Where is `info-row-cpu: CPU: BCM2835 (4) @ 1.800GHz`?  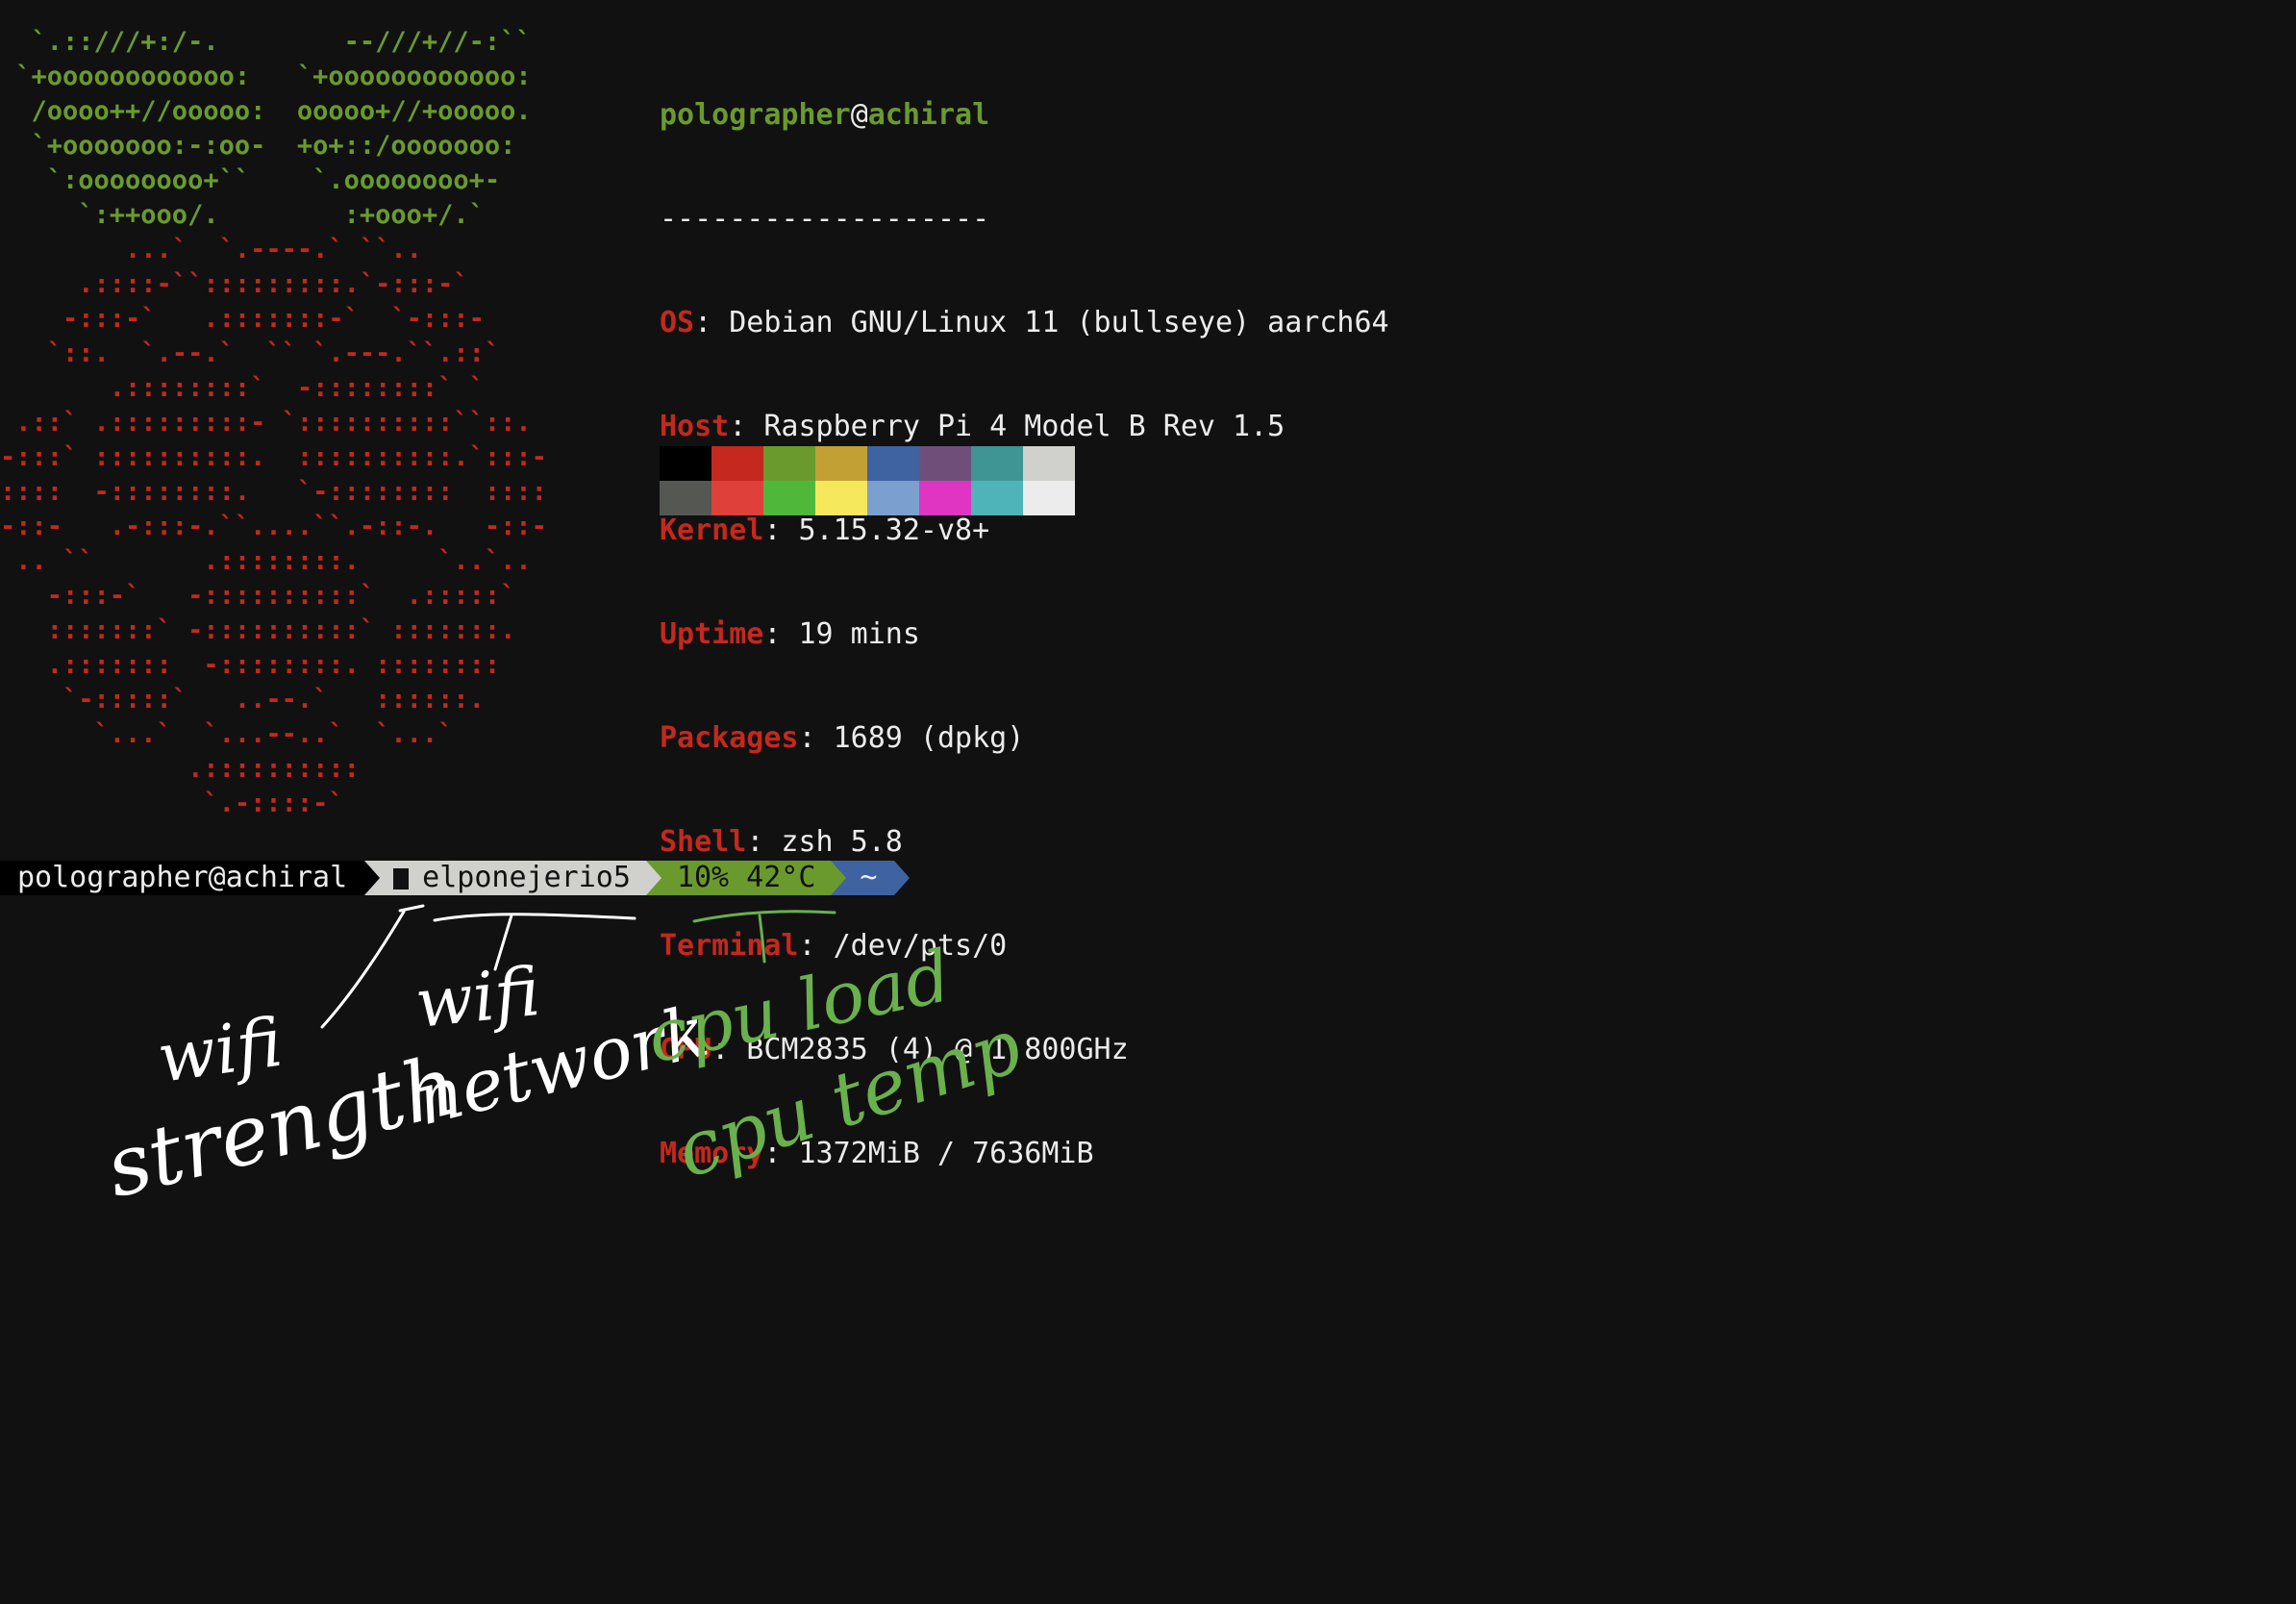
info-row-cpu: CPU: BCM2835 (4) @ 1.800GHz is located at coordinates (1024, 1050).